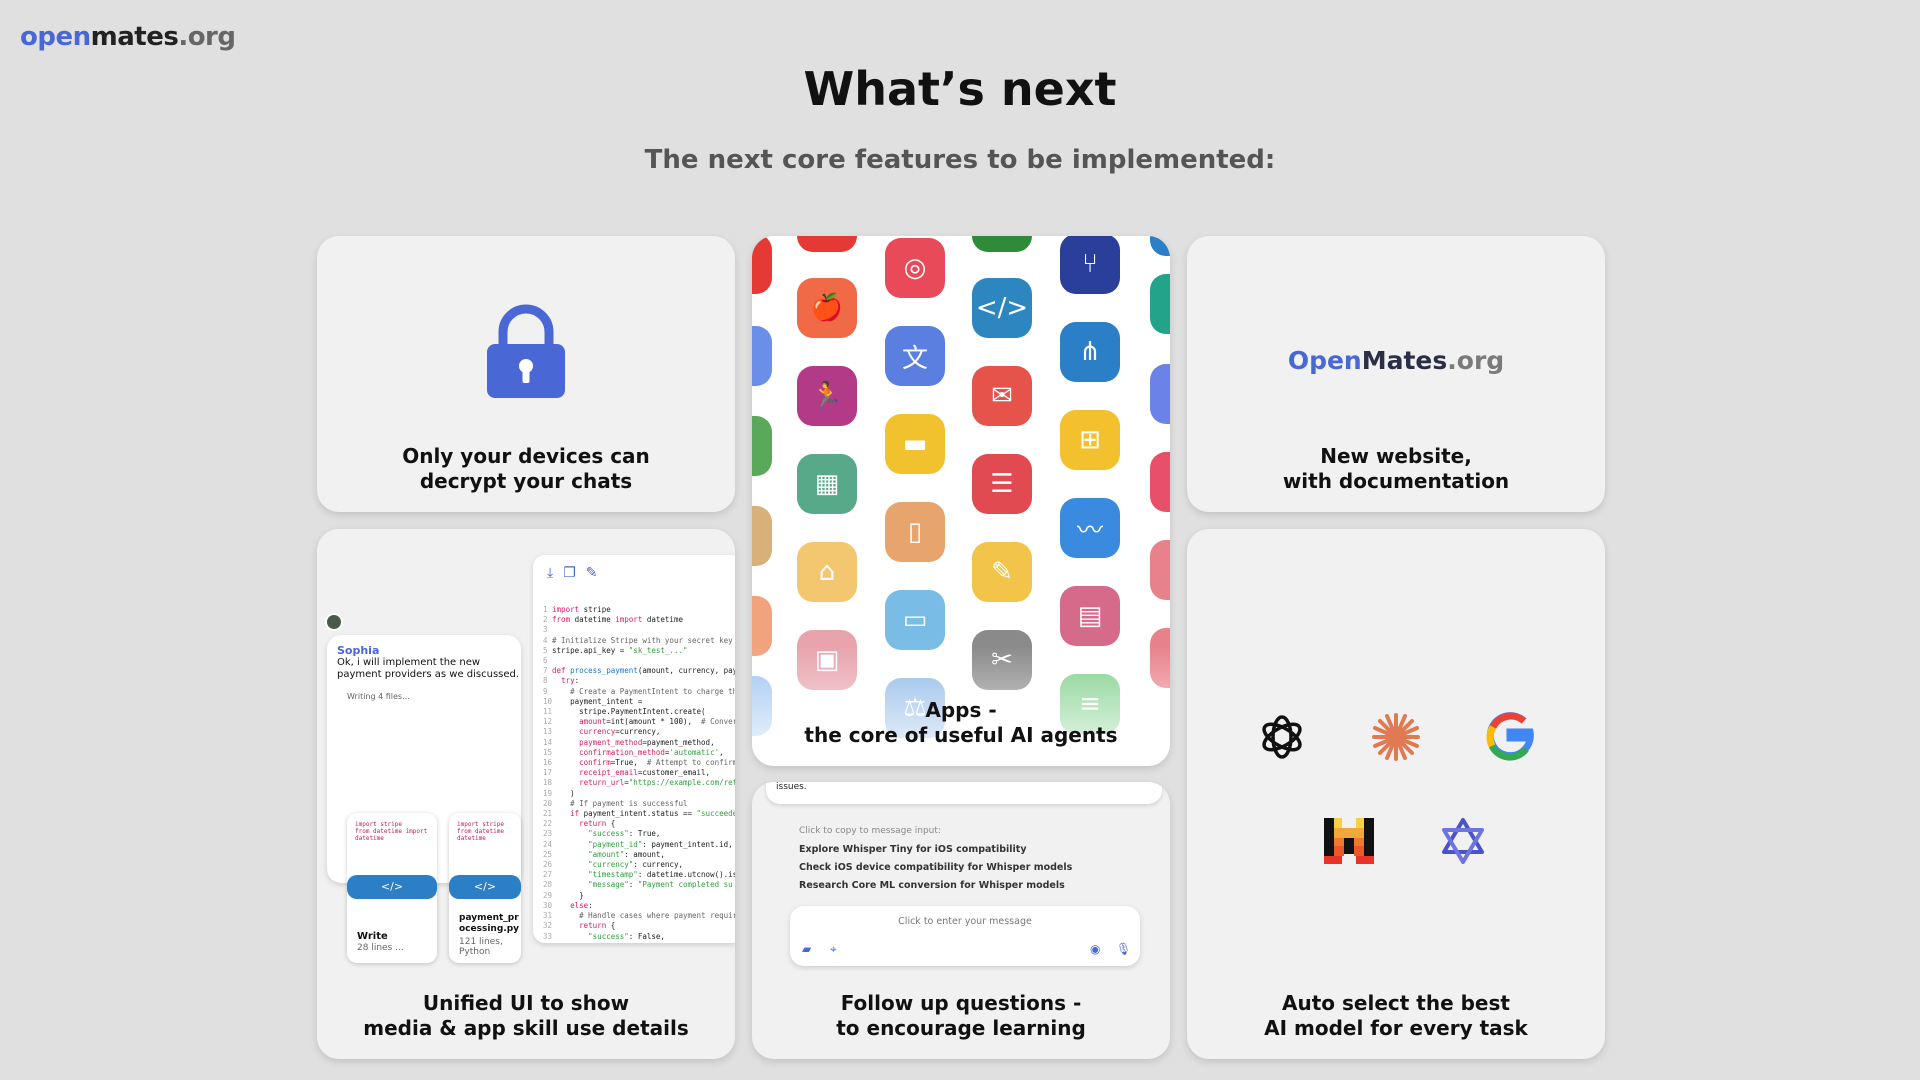 Image resolution: width=1920 pixels, height=1080 pixels. I want to click on lock-icon, so click(526, 351).